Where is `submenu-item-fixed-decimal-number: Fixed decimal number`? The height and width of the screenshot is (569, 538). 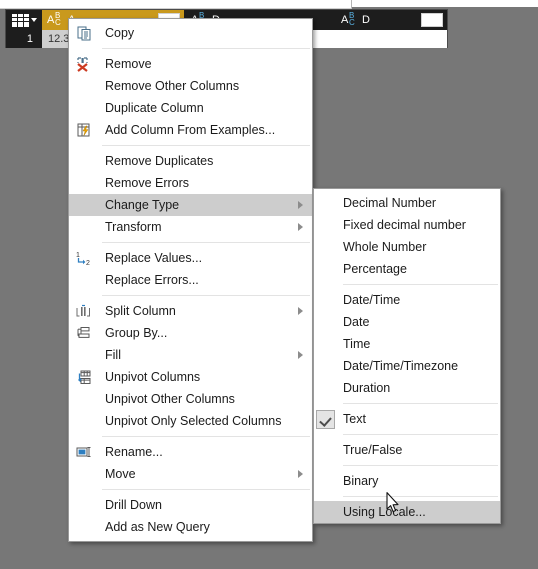 submenu-item-fixed-decimal-number: Fixed decimal number is located at coordinates (407, 225).